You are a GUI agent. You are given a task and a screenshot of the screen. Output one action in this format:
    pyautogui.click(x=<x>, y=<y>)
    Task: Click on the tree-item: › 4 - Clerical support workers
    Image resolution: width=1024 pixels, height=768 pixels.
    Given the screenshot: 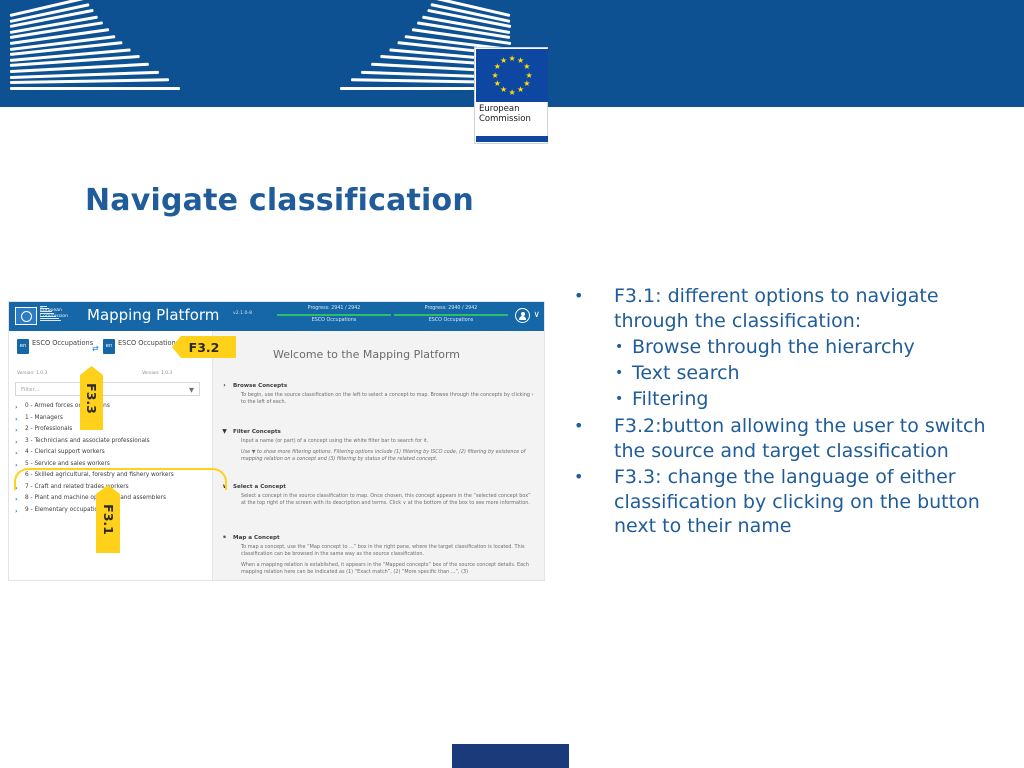 What is the action you would take?
    pyautogui.click(x=111, y=453)
    